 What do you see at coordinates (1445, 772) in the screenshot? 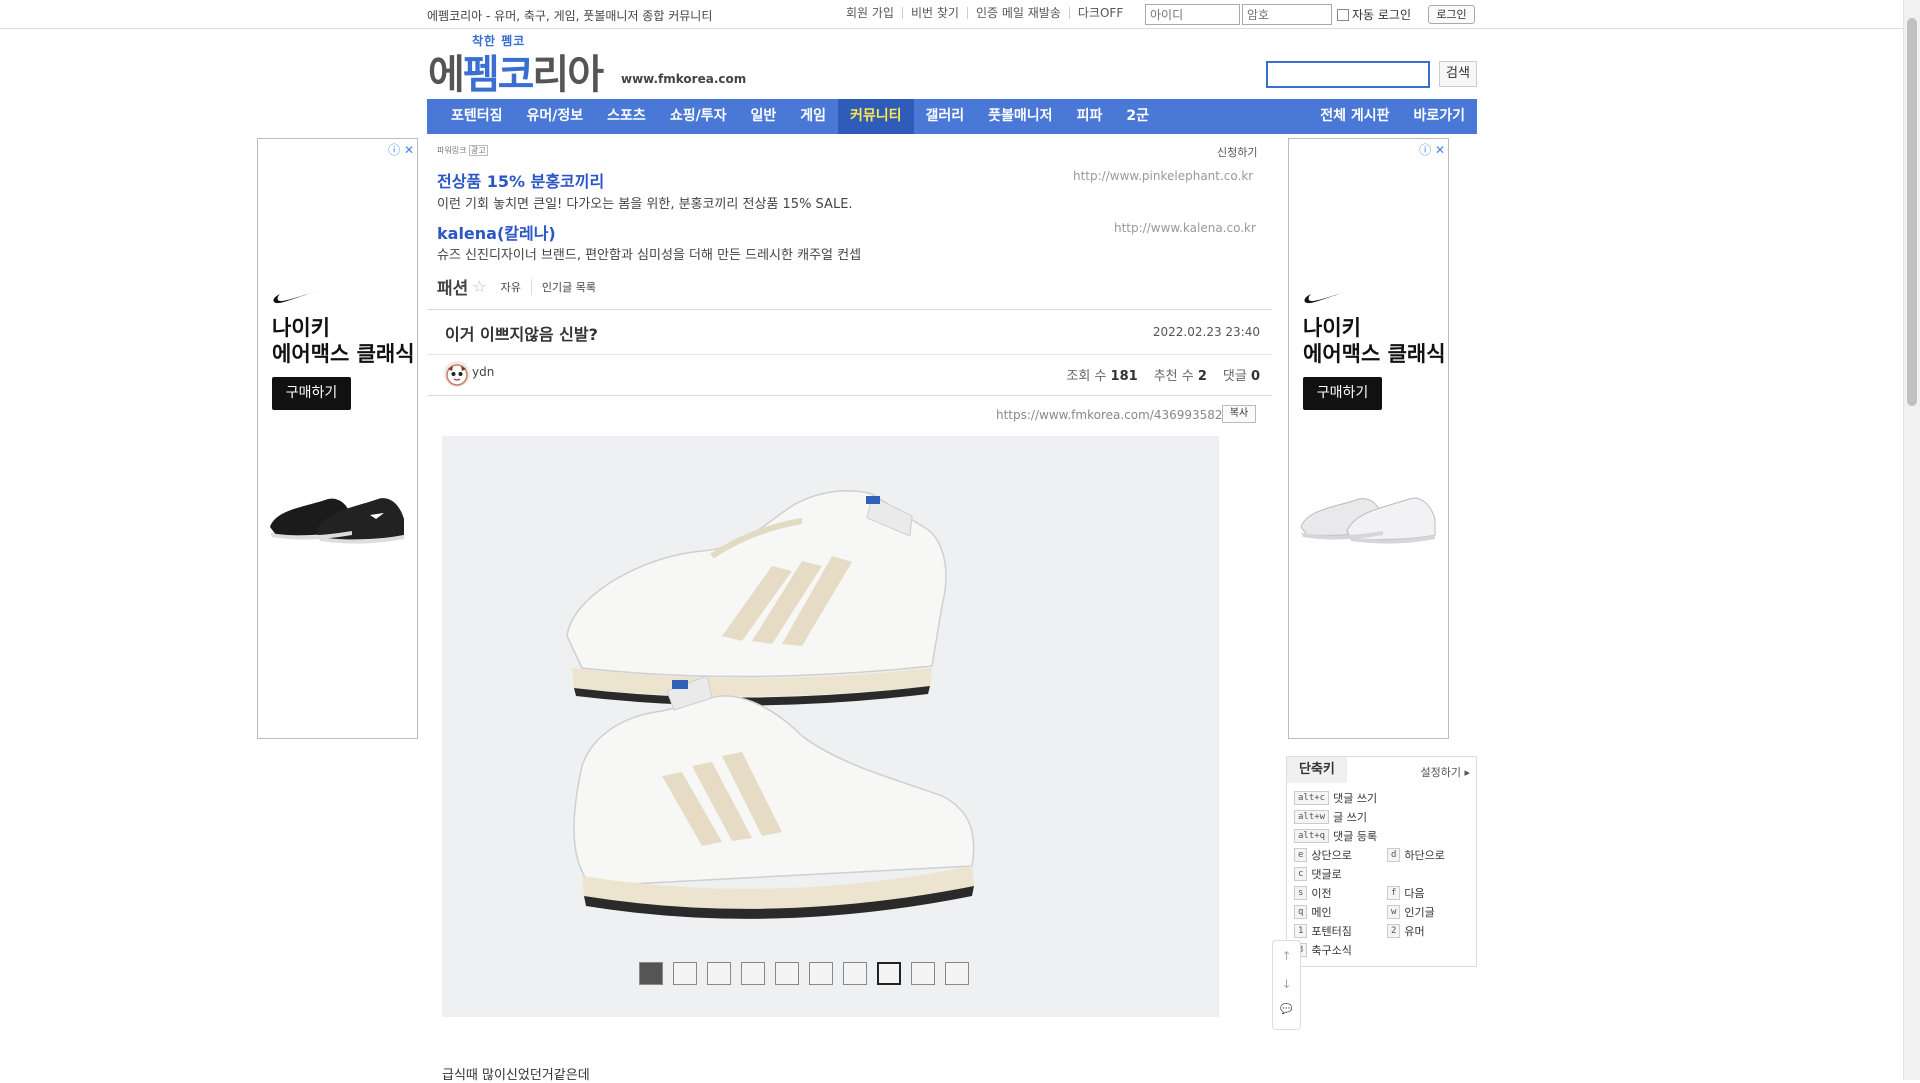
I see `shortcut-settings-link: 설정하기 ▸` at bounding box center [1445, 772].